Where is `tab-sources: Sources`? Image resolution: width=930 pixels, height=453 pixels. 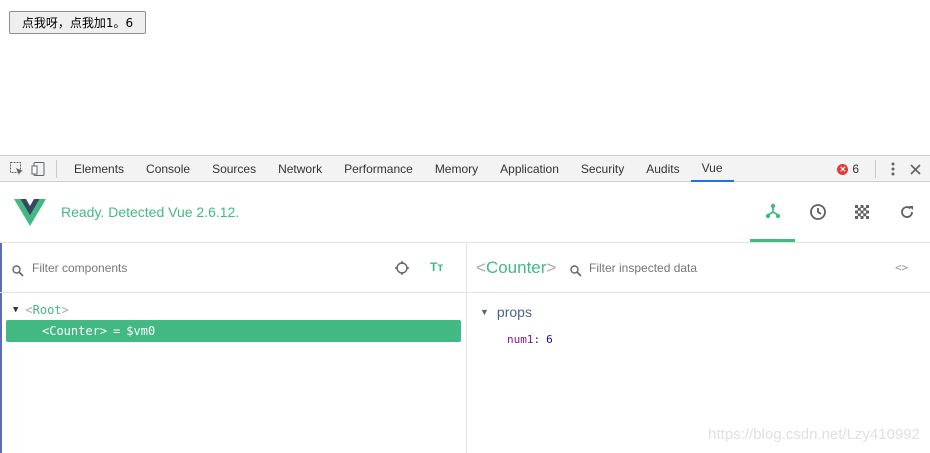 tab-sources: Sources is located at coordinates (234, 169).